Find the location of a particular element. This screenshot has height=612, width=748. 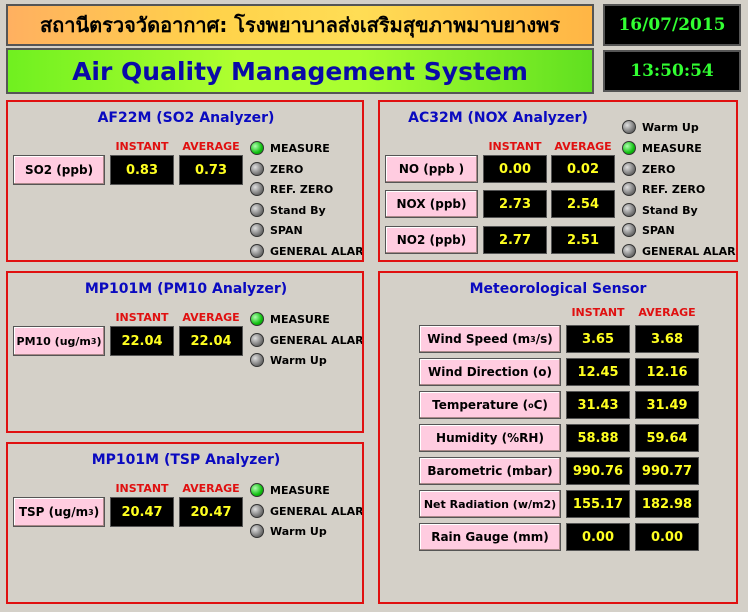

so2-average-header: AVERAGE is located at coordinates (211, 146).